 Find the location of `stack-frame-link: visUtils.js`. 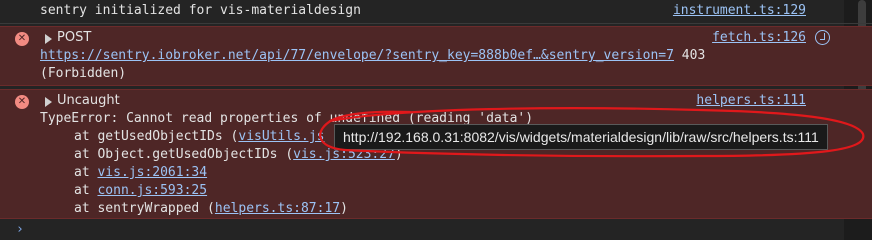

stack-frame-link: visUtils.js is located at coordinates (281, 136).